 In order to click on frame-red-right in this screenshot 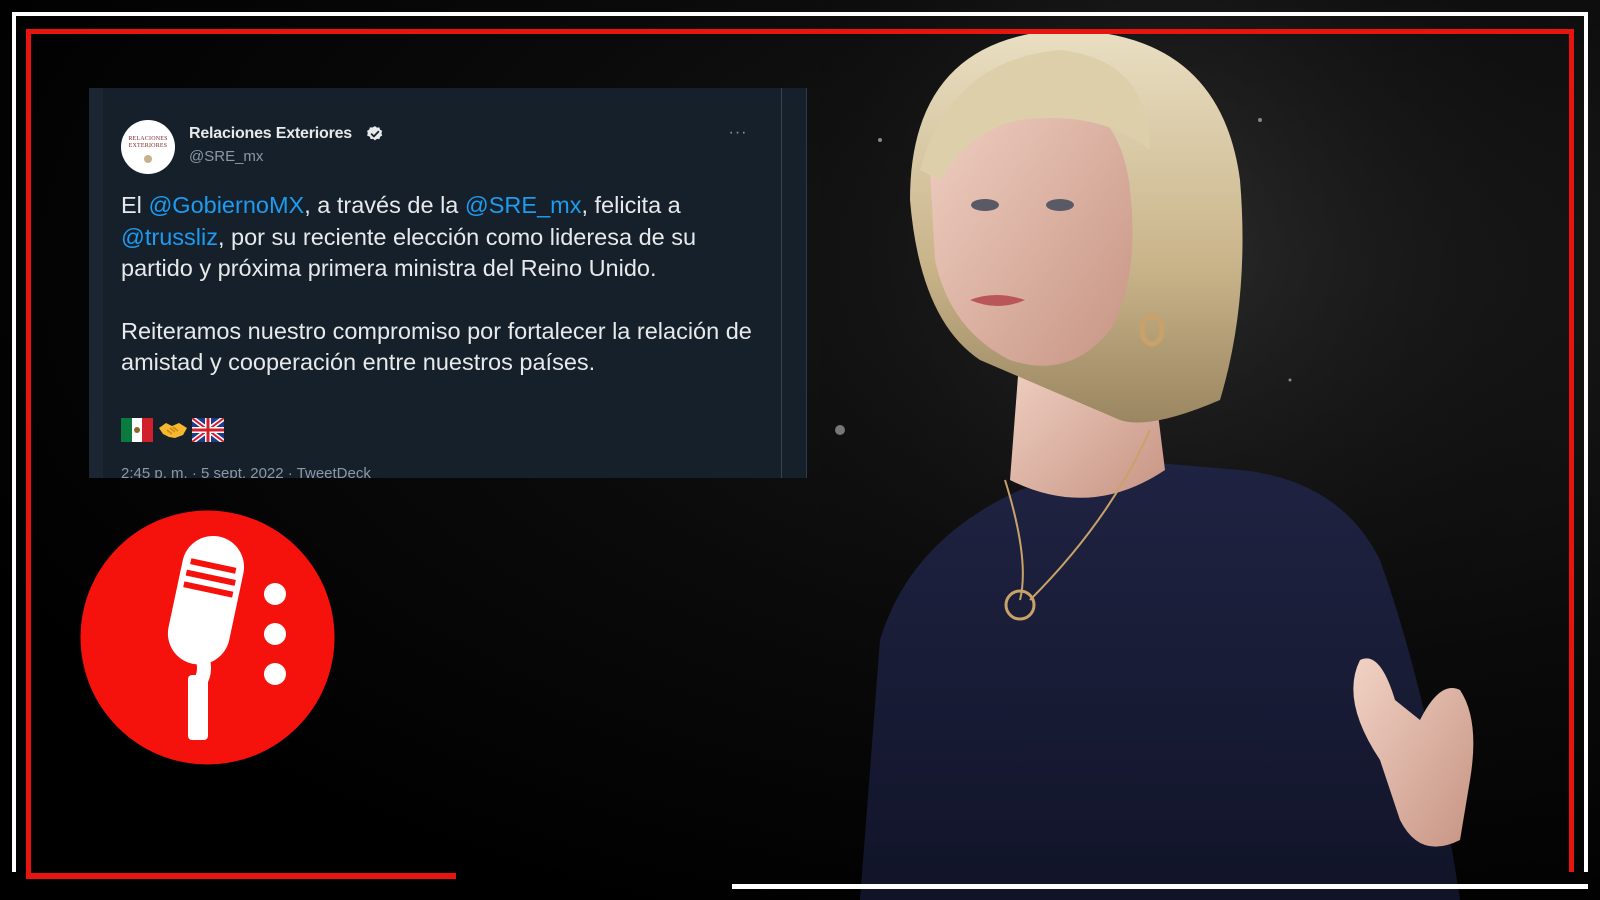, I will do `click(1571, 450)`.